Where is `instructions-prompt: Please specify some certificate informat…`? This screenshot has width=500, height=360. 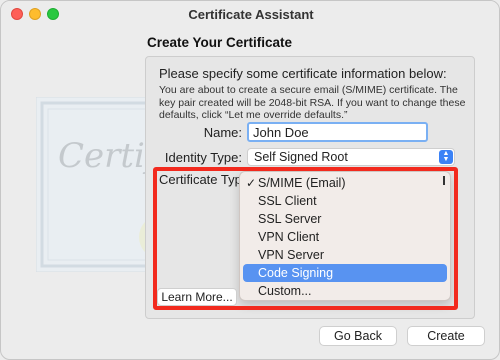
instructions-prompt: Please specify some certificate informat… is located at coordinates (303, 73).